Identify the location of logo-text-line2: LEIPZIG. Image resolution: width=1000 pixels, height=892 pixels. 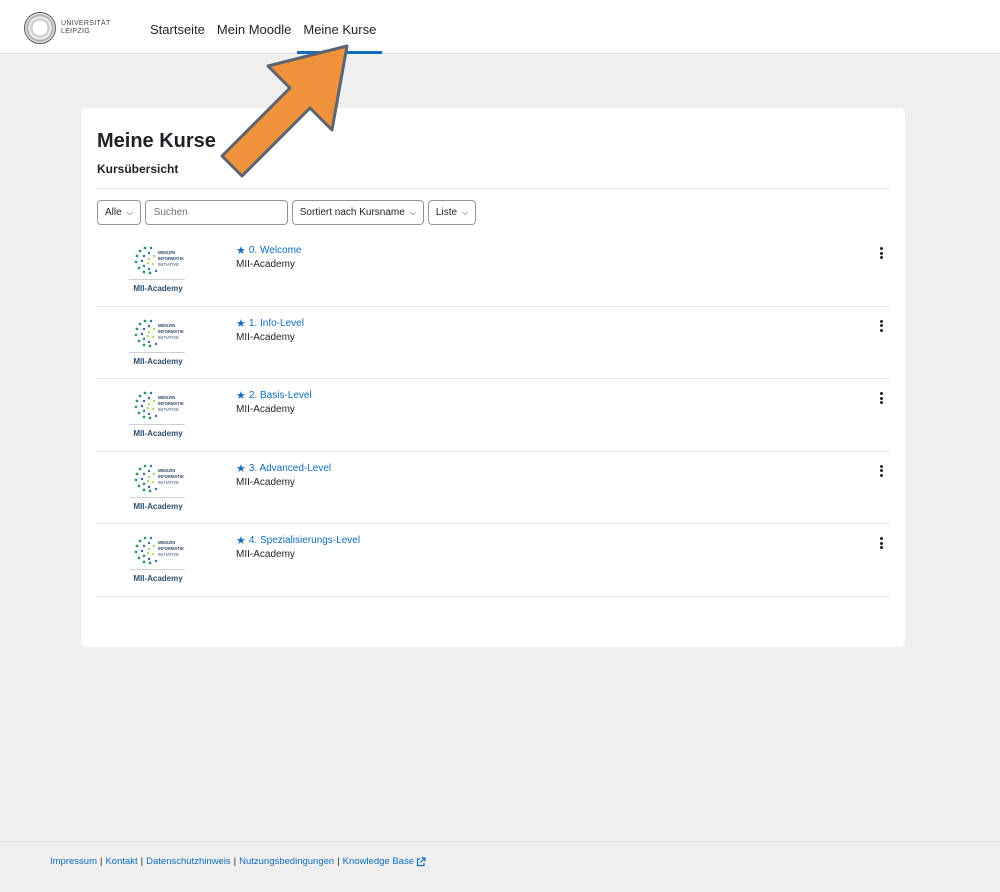
(75, 31).